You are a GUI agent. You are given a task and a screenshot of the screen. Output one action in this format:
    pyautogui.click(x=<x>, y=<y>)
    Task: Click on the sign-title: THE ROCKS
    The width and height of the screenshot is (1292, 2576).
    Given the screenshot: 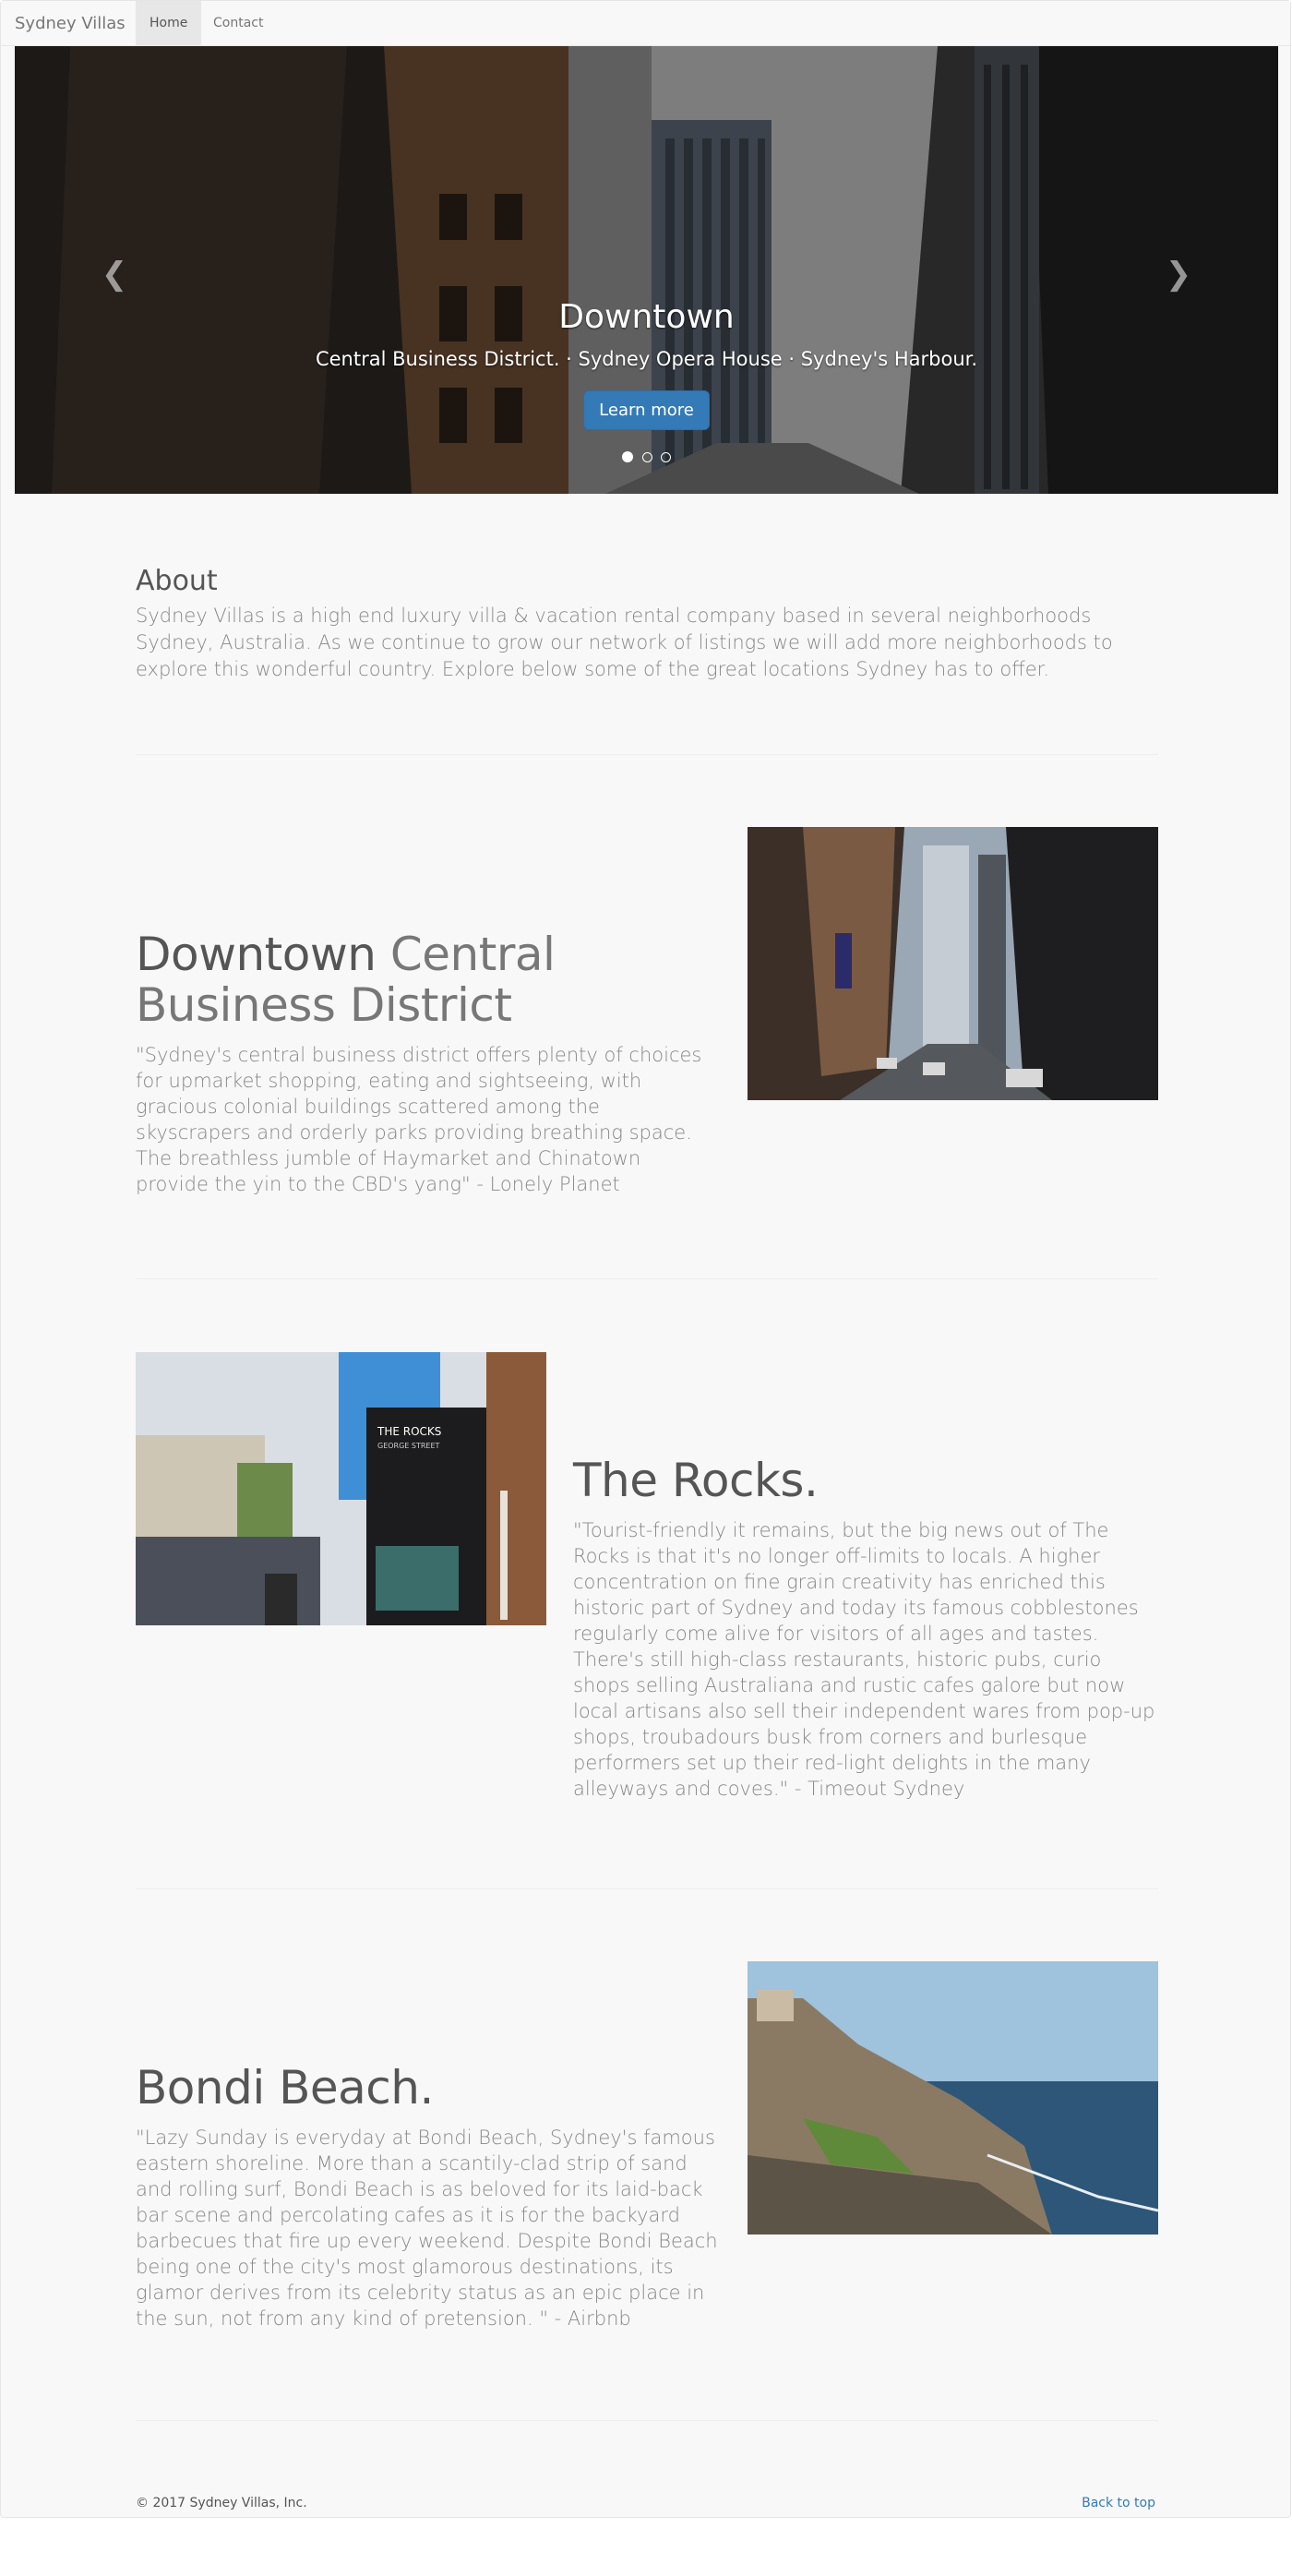 What is the action you would take?
    pyautogui.click(x=409, y=1432)
    